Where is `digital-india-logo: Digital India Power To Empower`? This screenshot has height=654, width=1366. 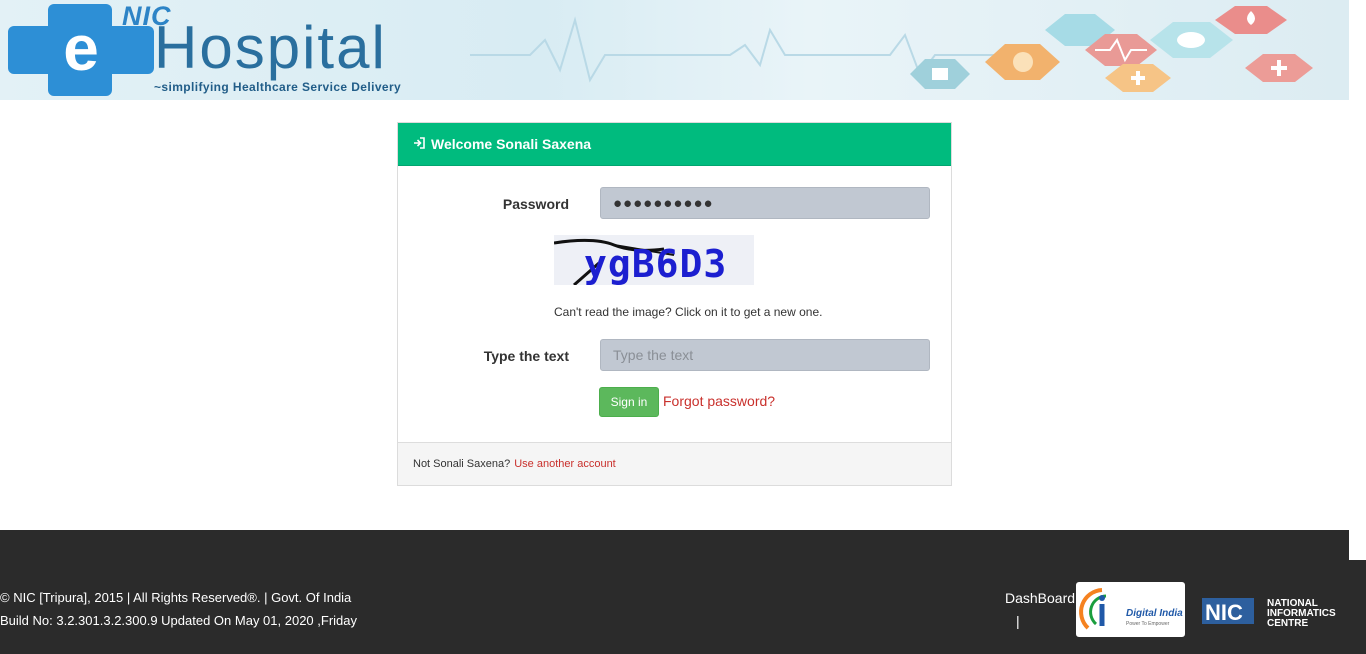
digital-india-logo: Digital India Power To Empower is located at coordinates (1130, 609).